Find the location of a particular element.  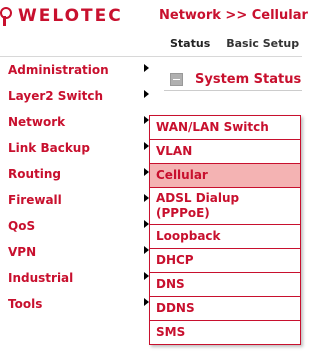

sidebar-item-label: Network is located at coordinates (37, 122).